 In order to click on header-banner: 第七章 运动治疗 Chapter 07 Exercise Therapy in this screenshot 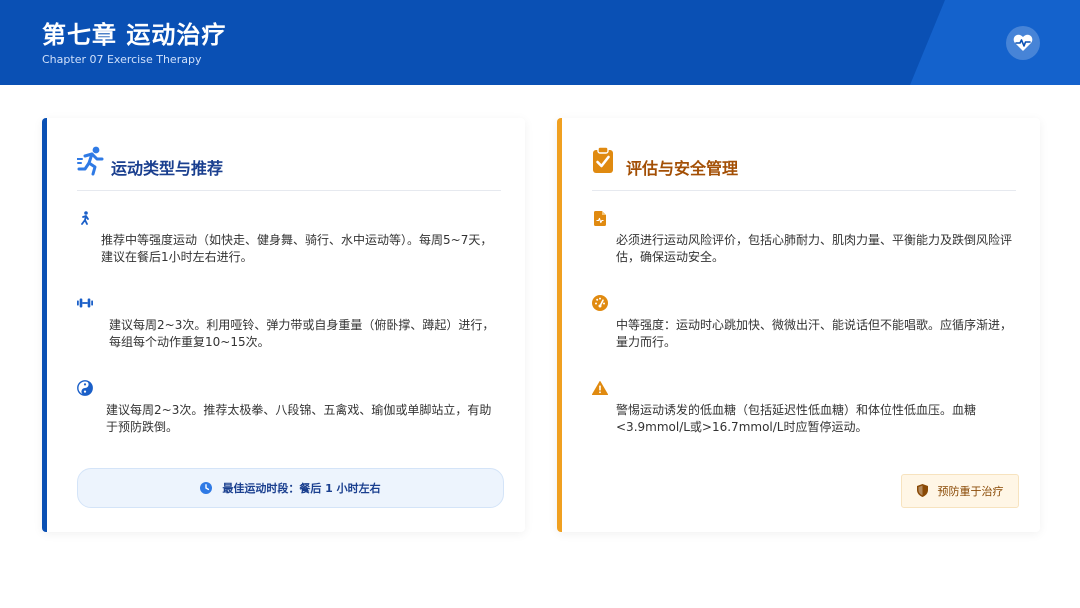, I will do `click(540, 42)`.